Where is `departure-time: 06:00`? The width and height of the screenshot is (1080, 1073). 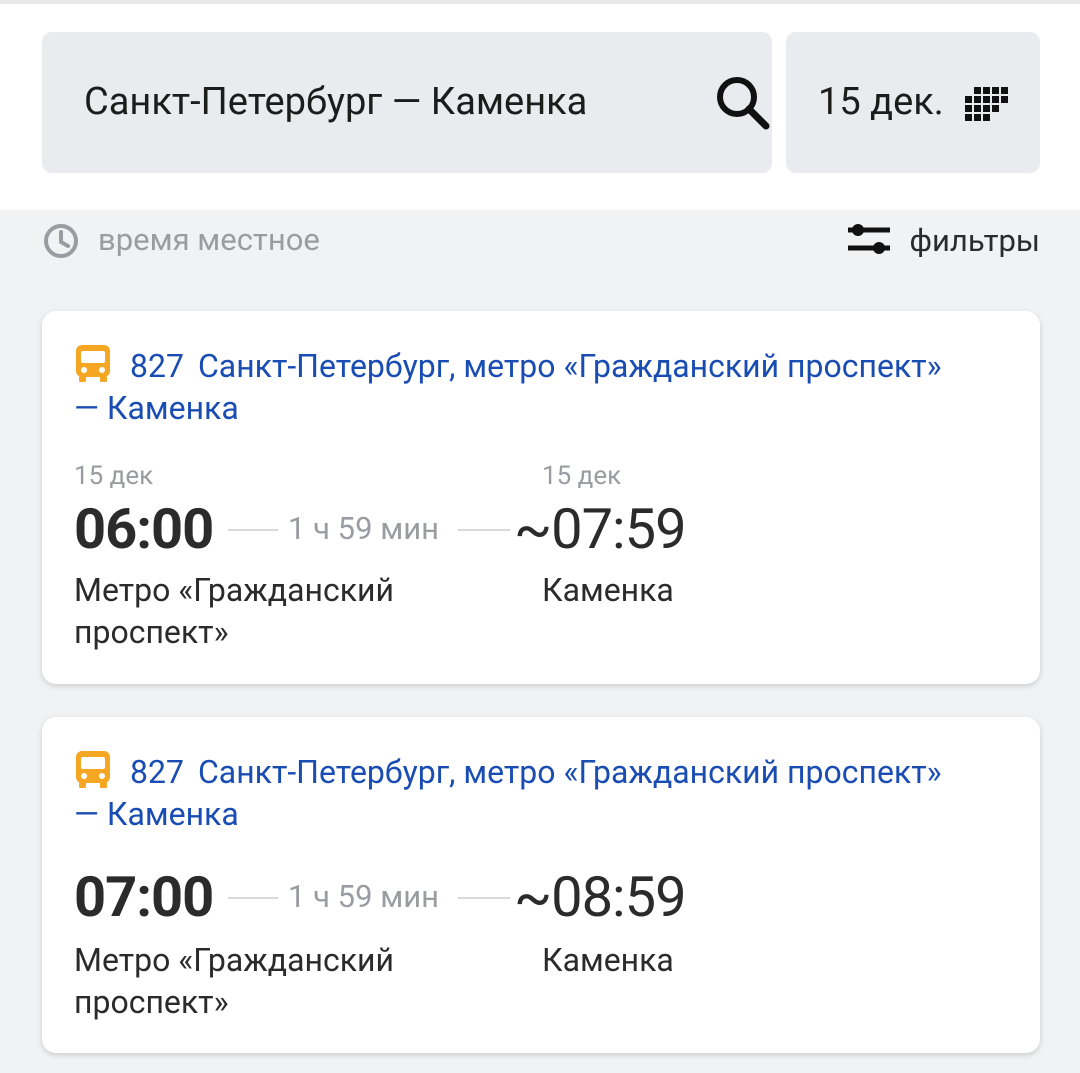 departure-time: 06:00 is located at coordinates (144, 529).